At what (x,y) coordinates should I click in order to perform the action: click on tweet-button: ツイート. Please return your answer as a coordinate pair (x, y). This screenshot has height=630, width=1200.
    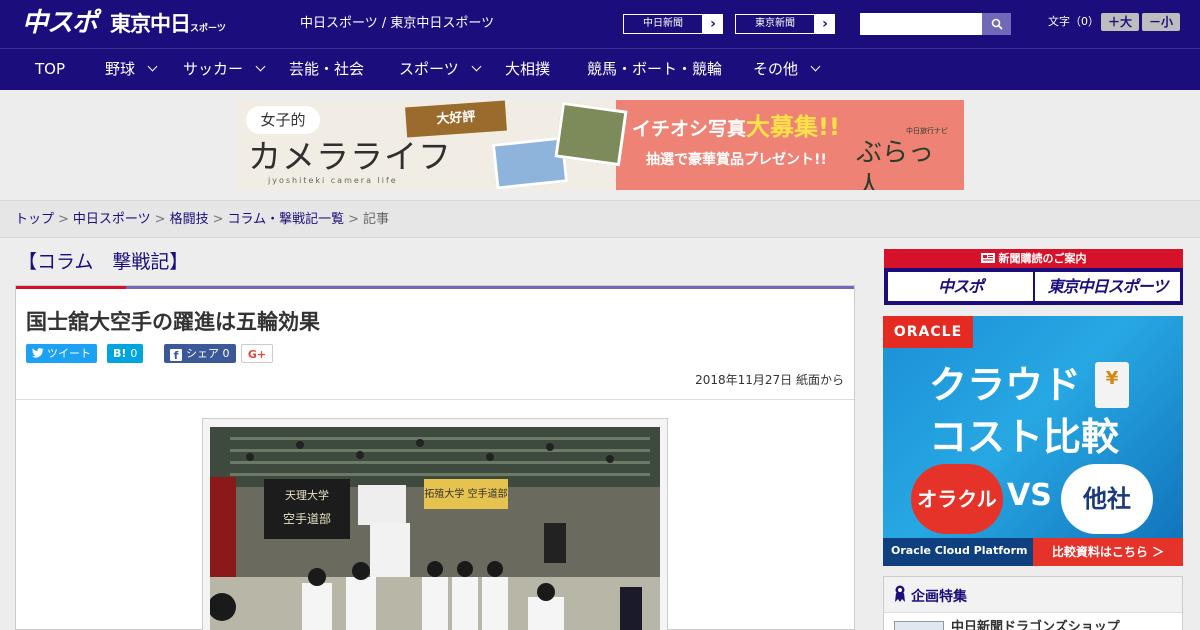
    Looking at the image, I should click on (61, 353).